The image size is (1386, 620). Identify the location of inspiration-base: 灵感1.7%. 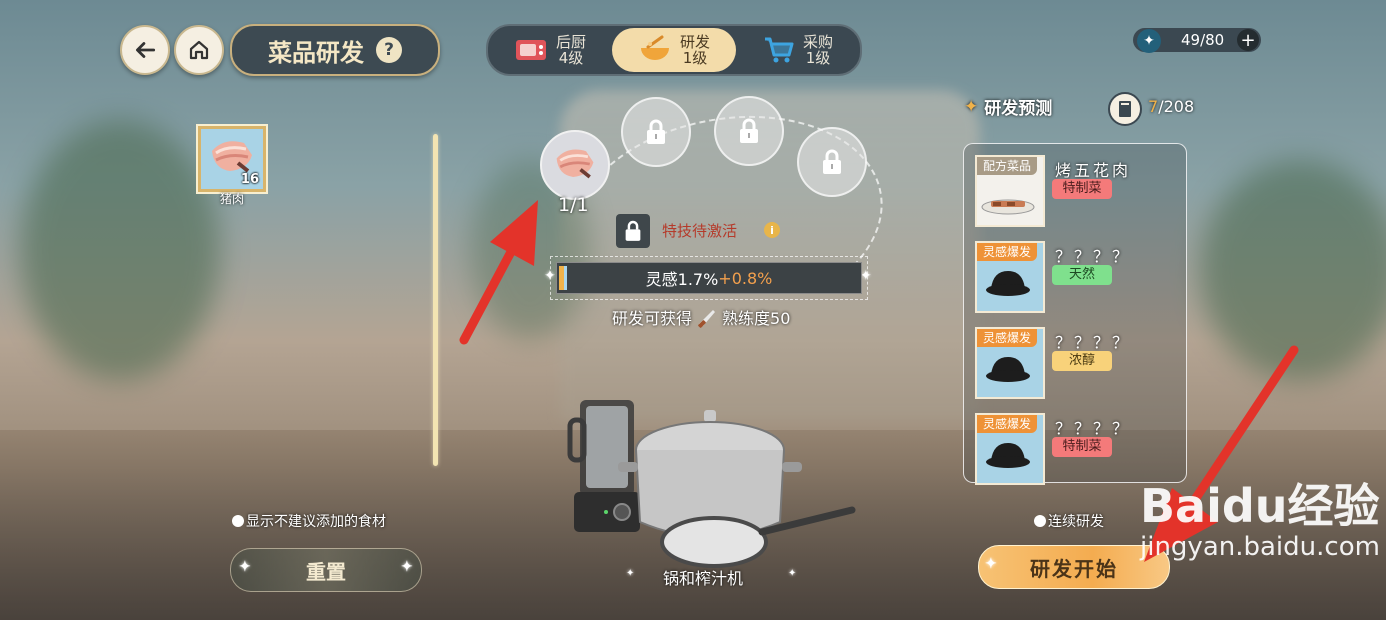
(682, 279).